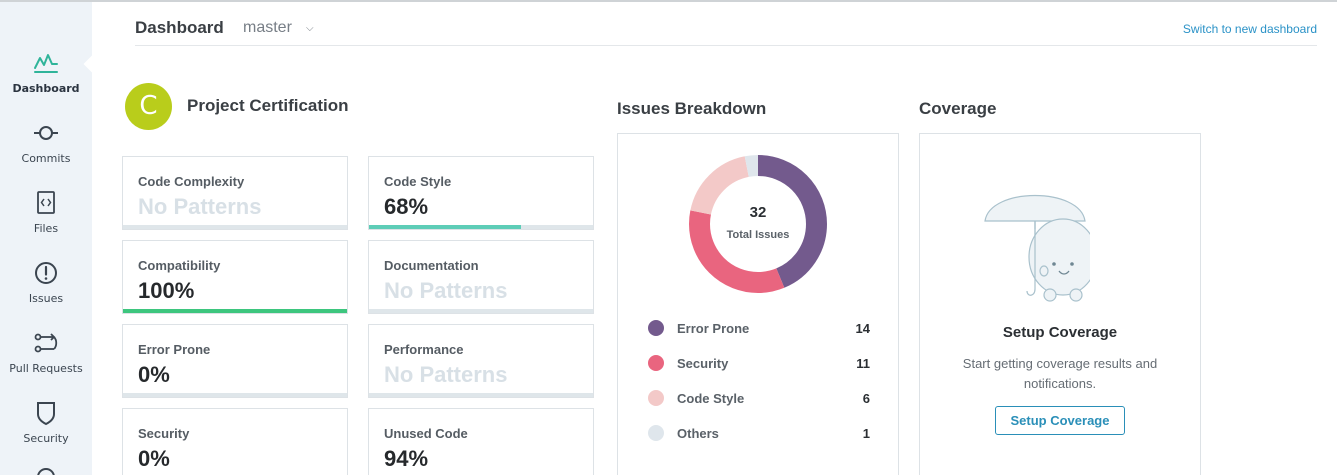 The image size is (1337, 475). I want to click on file-code-icon, so click(46, 202).